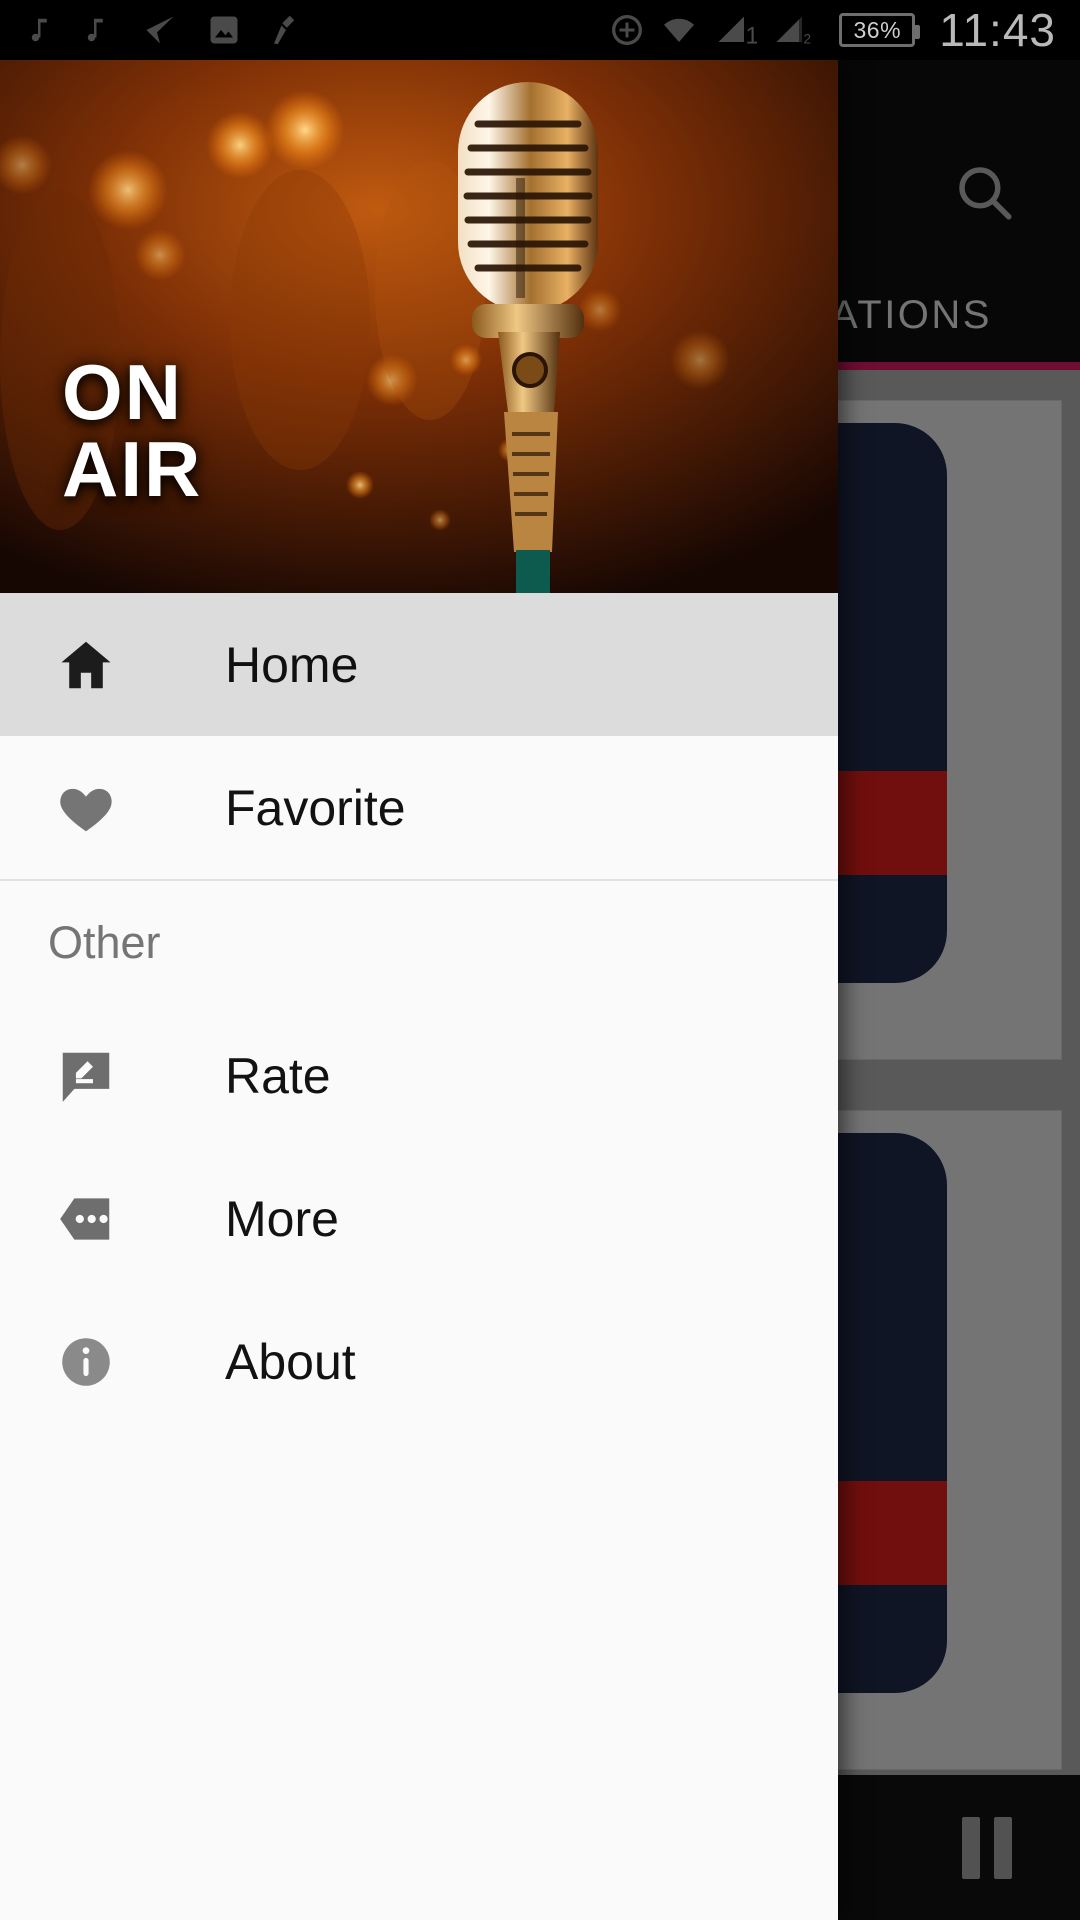  I want to click on sidebar-item-label: Favorite, so click(315, 807).